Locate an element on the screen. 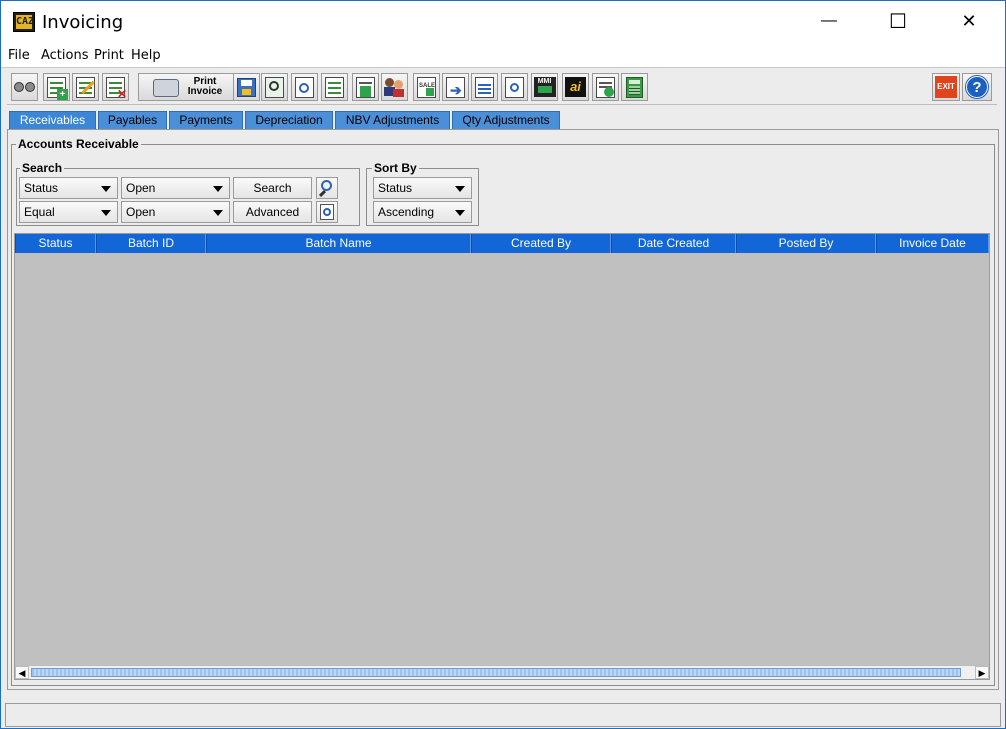 Image resolution: width=1006 pixels, height=729 pixels. search-button: Search is located at coordinates (272, 188).